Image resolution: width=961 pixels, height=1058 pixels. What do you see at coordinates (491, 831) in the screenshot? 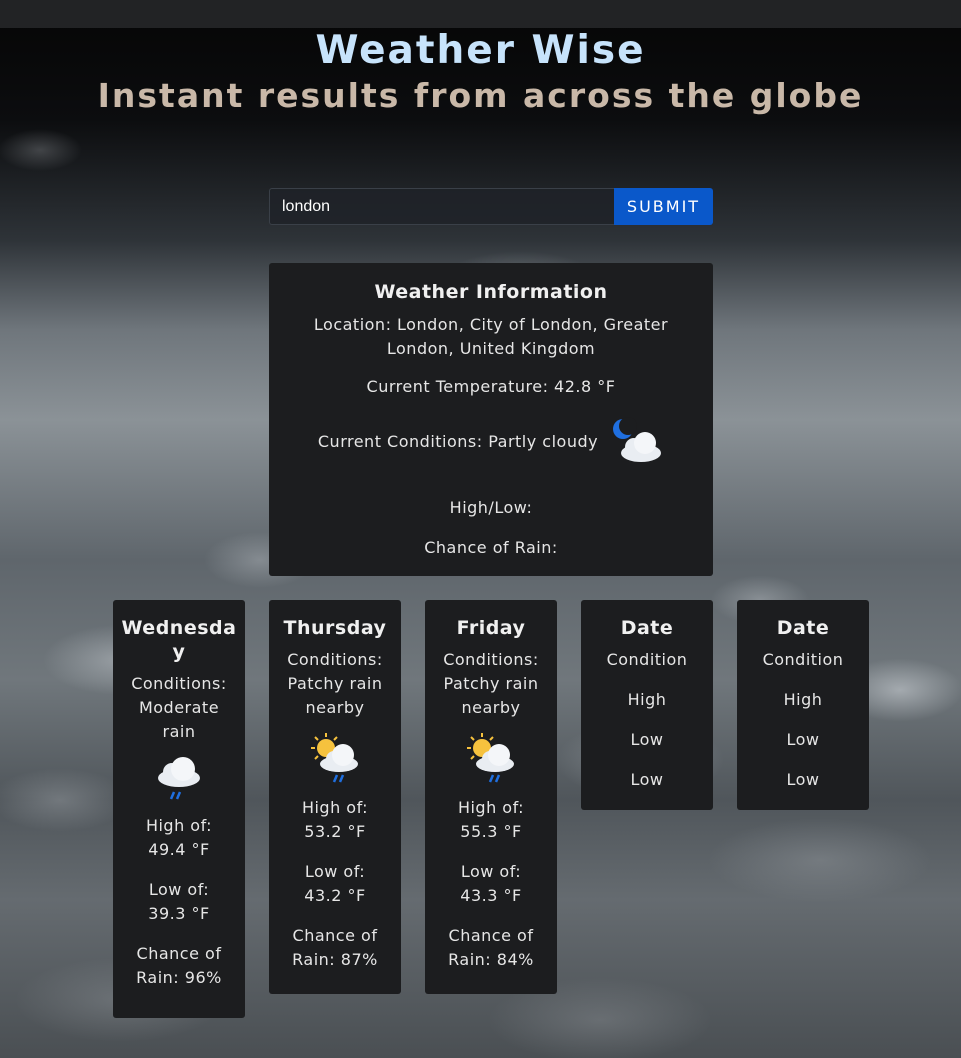
I see `forecast-high: 55.3 °F` at bounding box center [491, 831].